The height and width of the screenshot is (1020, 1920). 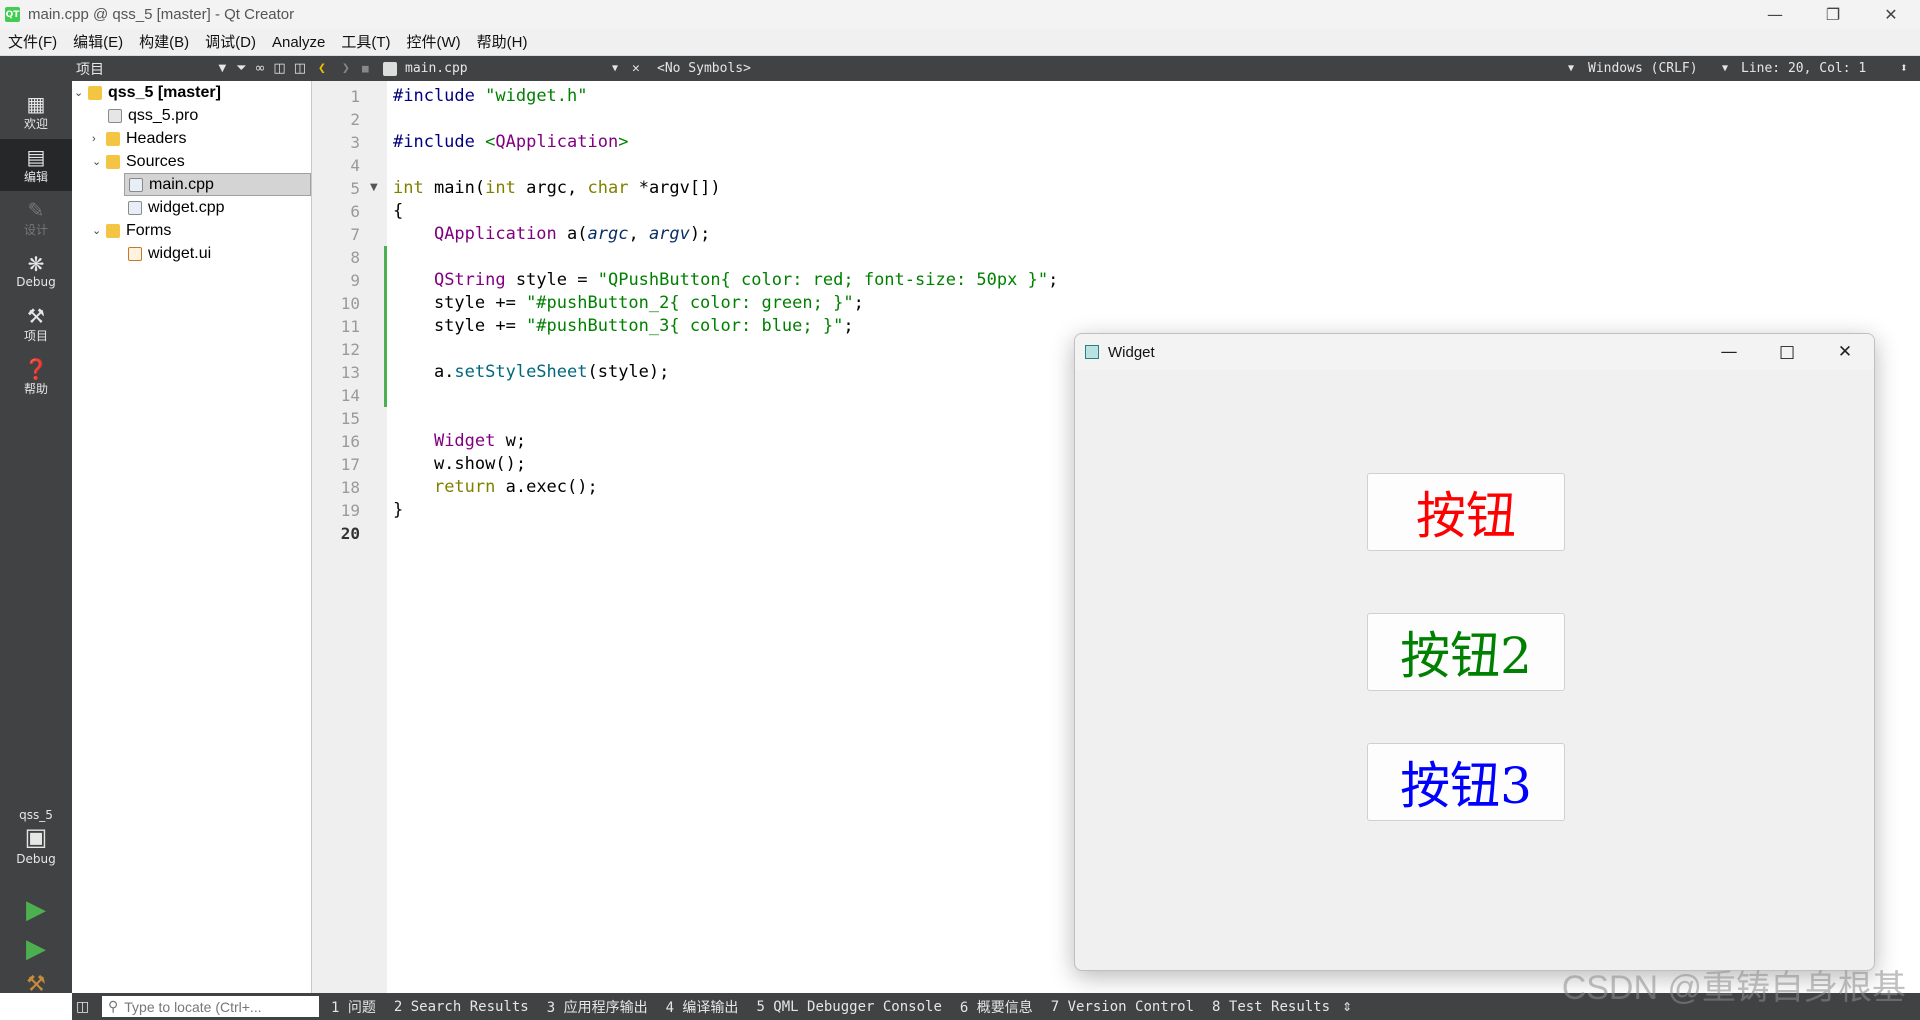 I want to click on split-editor-icon: ⬍, so click(x=1904, y=68).